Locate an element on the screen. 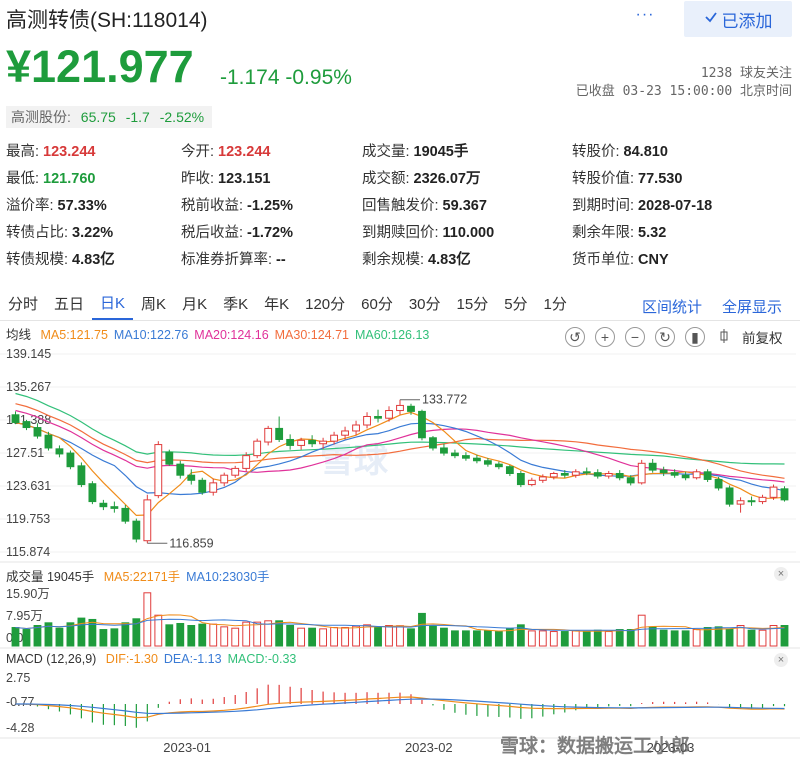  current-price: ¥121.977 is located at coordinates (100, 66).